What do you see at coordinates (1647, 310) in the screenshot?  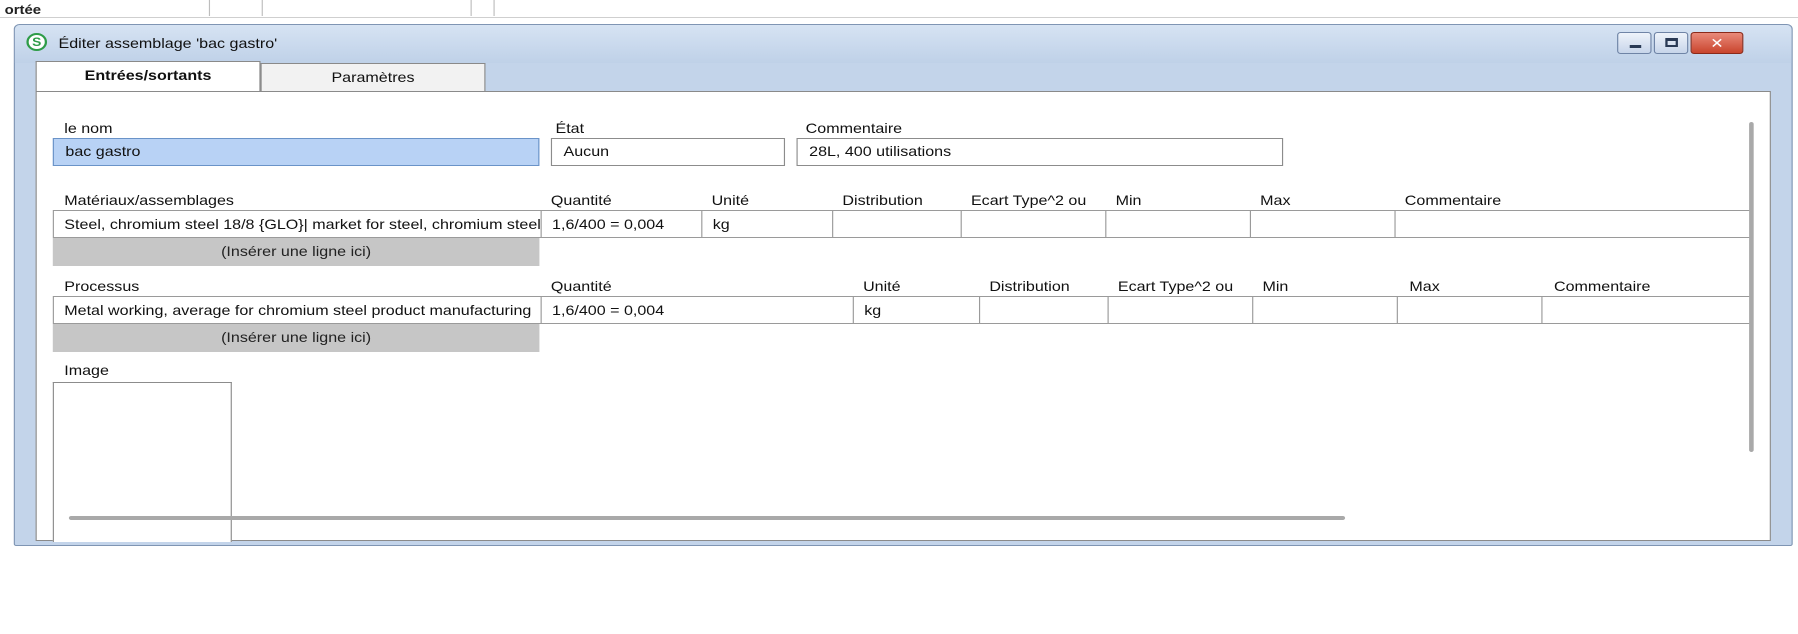 I see `process-comment-cell` at bounding box center [1647, 310].